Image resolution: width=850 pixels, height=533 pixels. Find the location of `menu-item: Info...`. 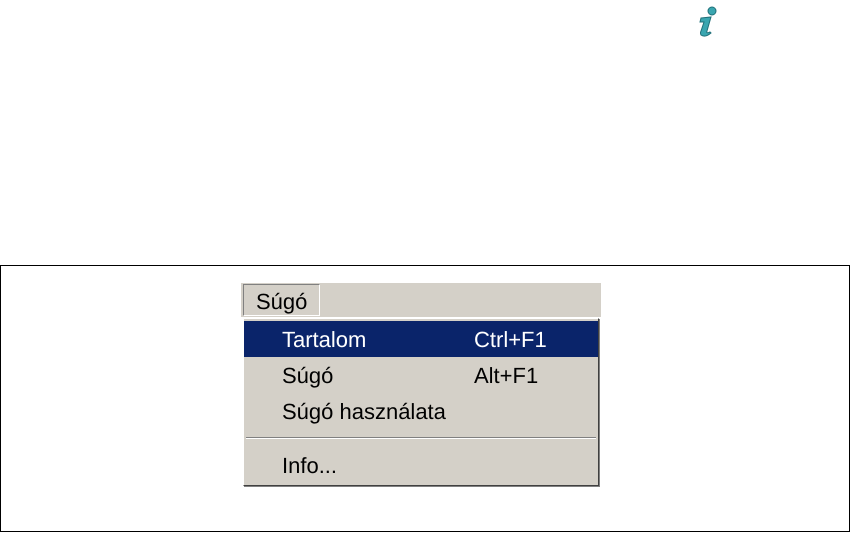

menu-item: Info... is located at coordinates (421, 465).